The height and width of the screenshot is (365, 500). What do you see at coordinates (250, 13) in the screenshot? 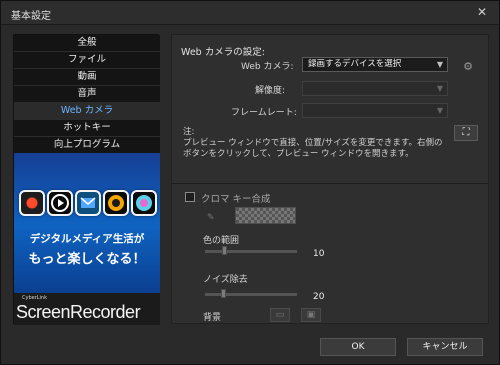
I see `title-bar: 基本設定 ✕` at bounding box center [250, 13].